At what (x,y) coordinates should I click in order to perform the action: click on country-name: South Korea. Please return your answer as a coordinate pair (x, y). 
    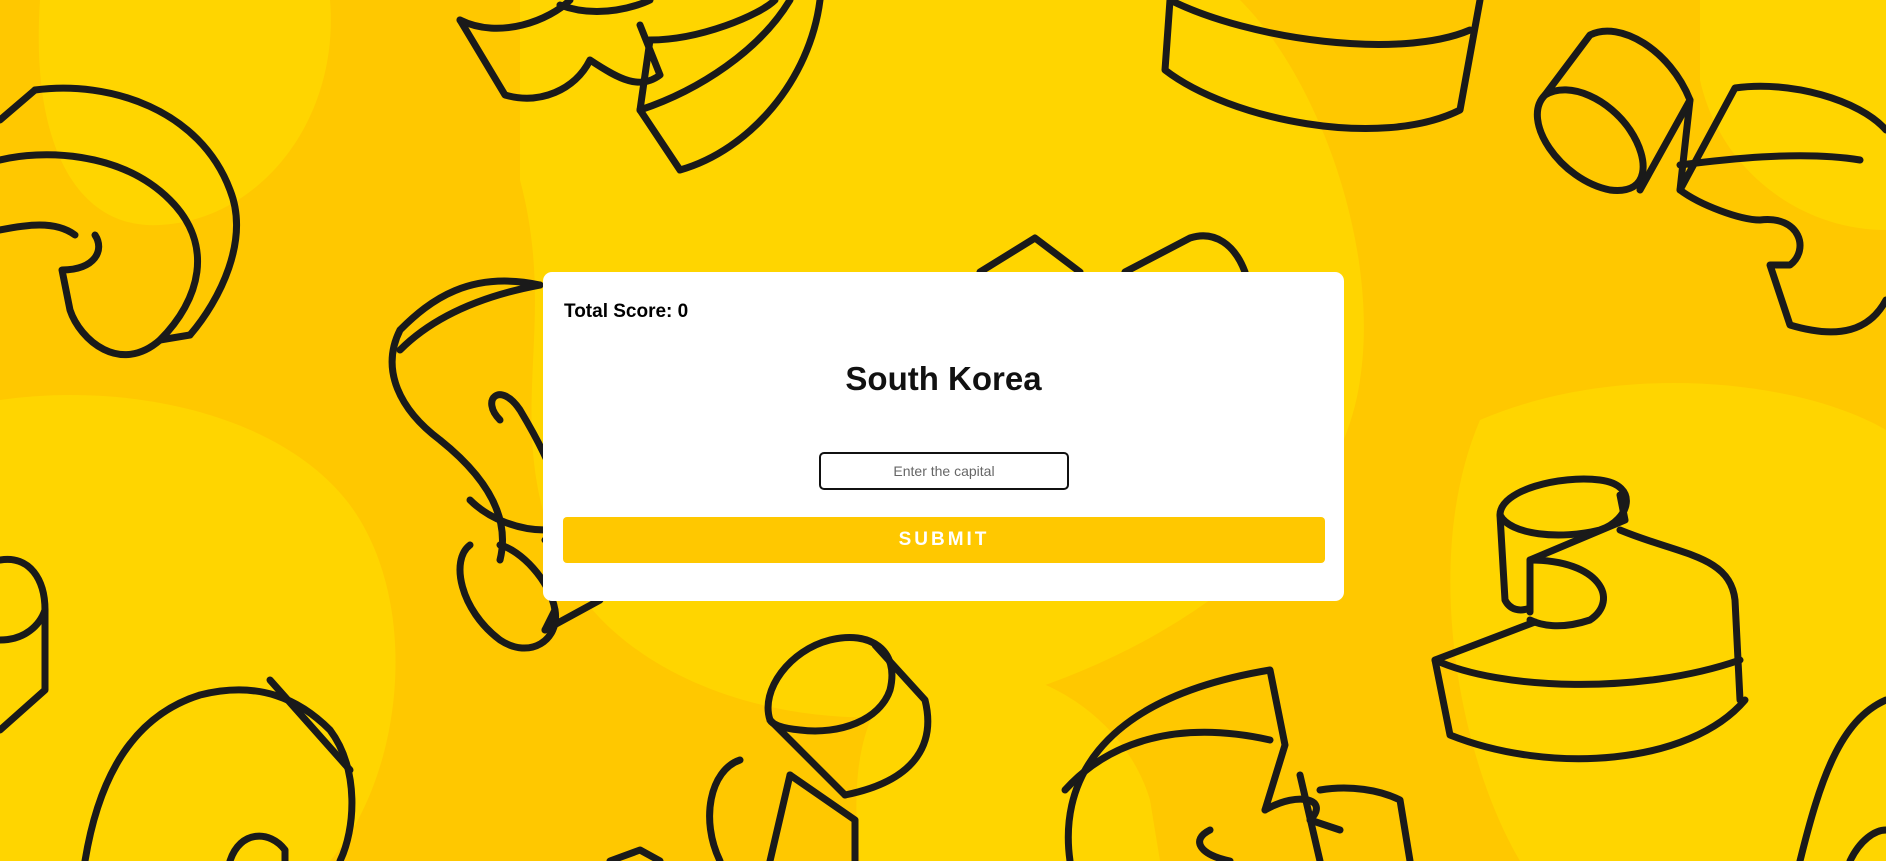
    Looking at the image, I should click on (943, 378).